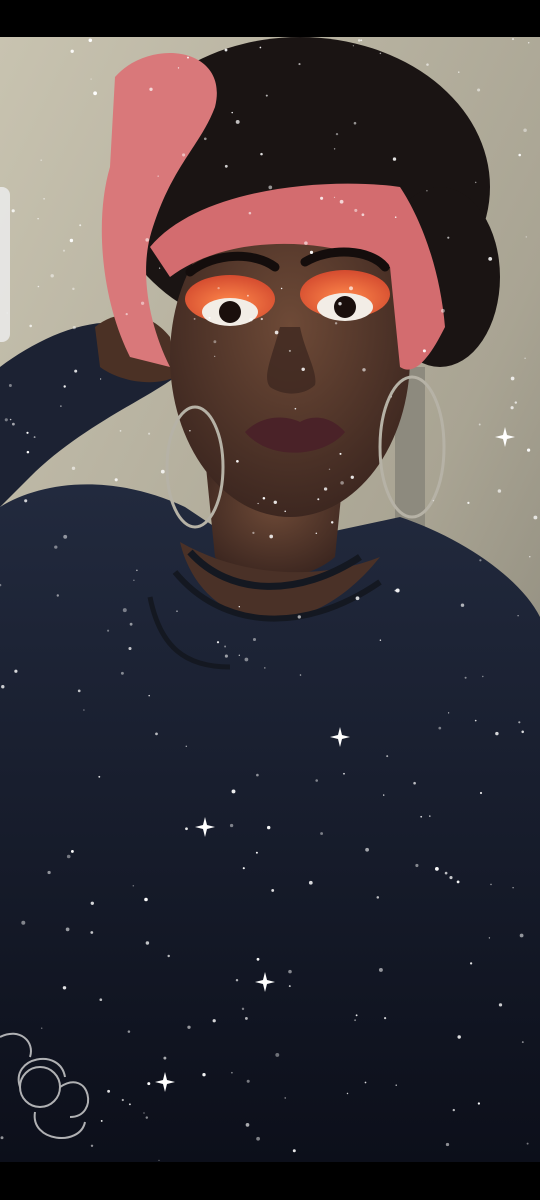  What do you see at coordinates (345, 307) in the screenshot?
I see `right-pupil` at bounding box center [345, 307].